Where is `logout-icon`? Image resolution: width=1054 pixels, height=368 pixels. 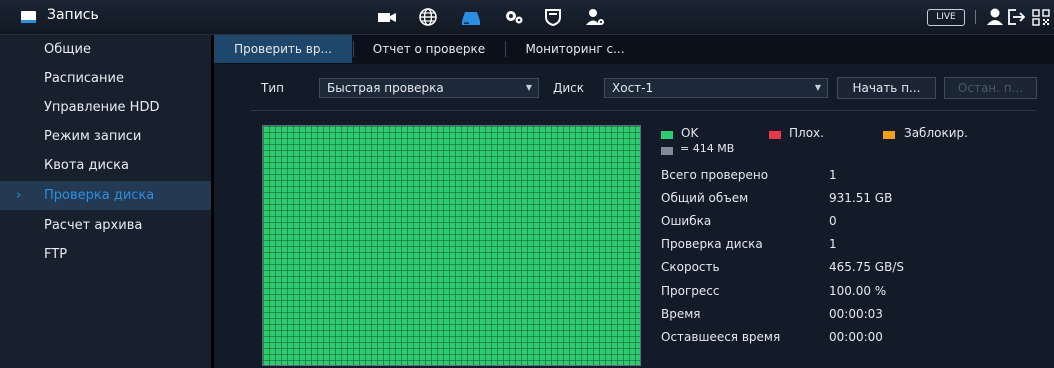 logout-icon is located at coordinates (1017, 17).